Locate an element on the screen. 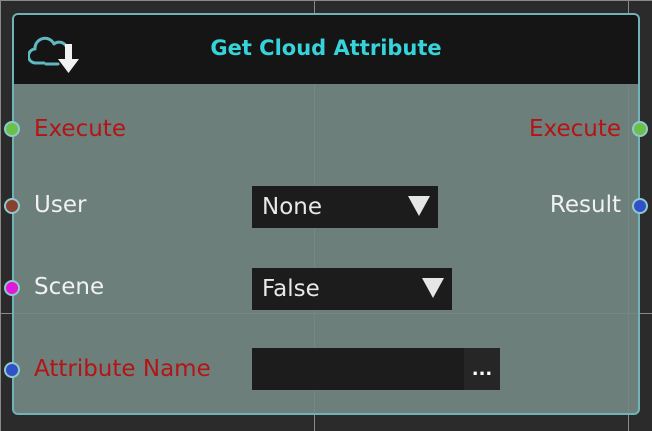  user-dropdown: None is located at coordinates (345, 207).